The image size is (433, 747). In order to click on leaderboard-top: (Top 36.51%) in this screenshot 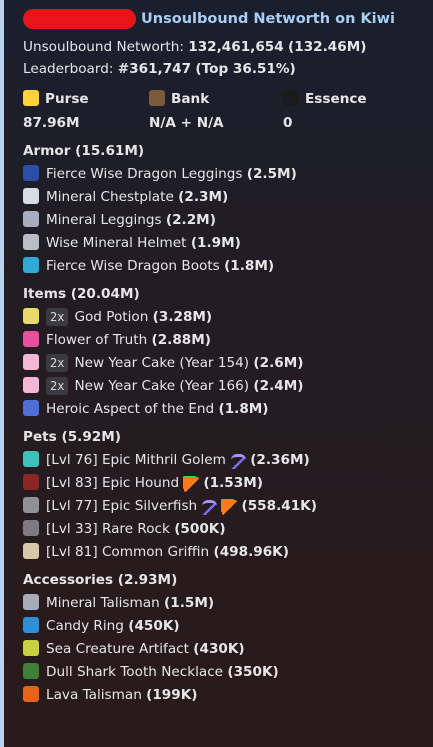, I will do `click(245, 69)`.